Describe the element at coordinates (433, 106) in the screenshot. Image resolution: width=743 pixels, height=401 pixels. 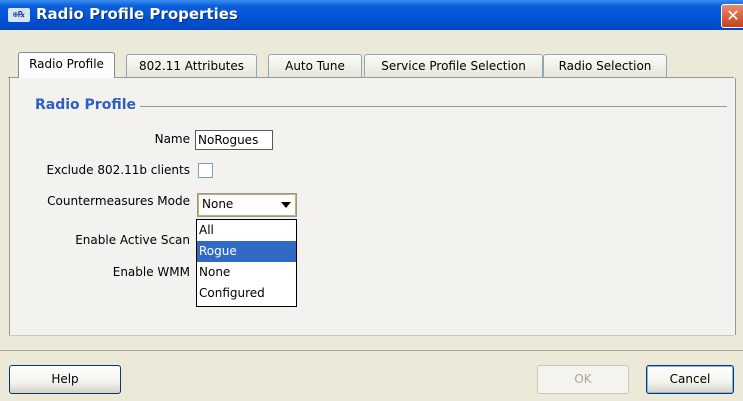
I see `section-divider` at that location.